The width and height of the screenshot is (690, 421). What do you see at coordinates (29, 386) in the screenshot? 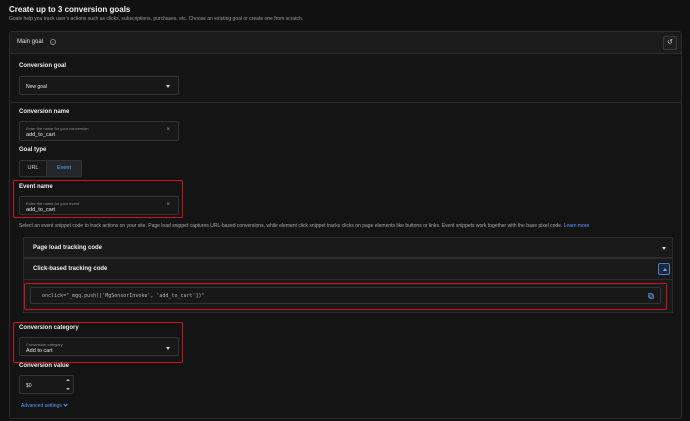
I see `conversion-value: $0` at bounding box center [29, 386].